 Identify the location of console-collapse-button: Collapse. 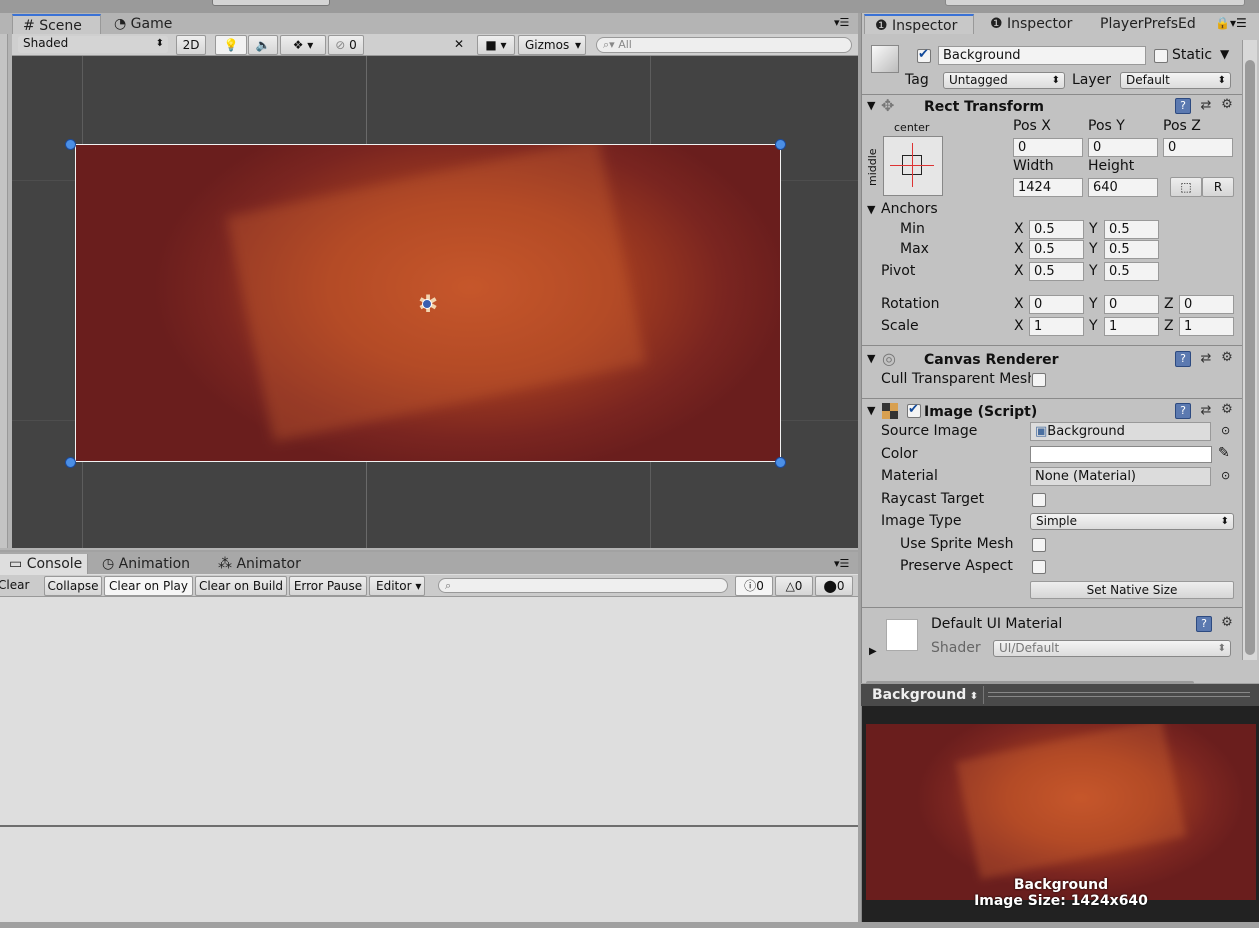
(73, 586).